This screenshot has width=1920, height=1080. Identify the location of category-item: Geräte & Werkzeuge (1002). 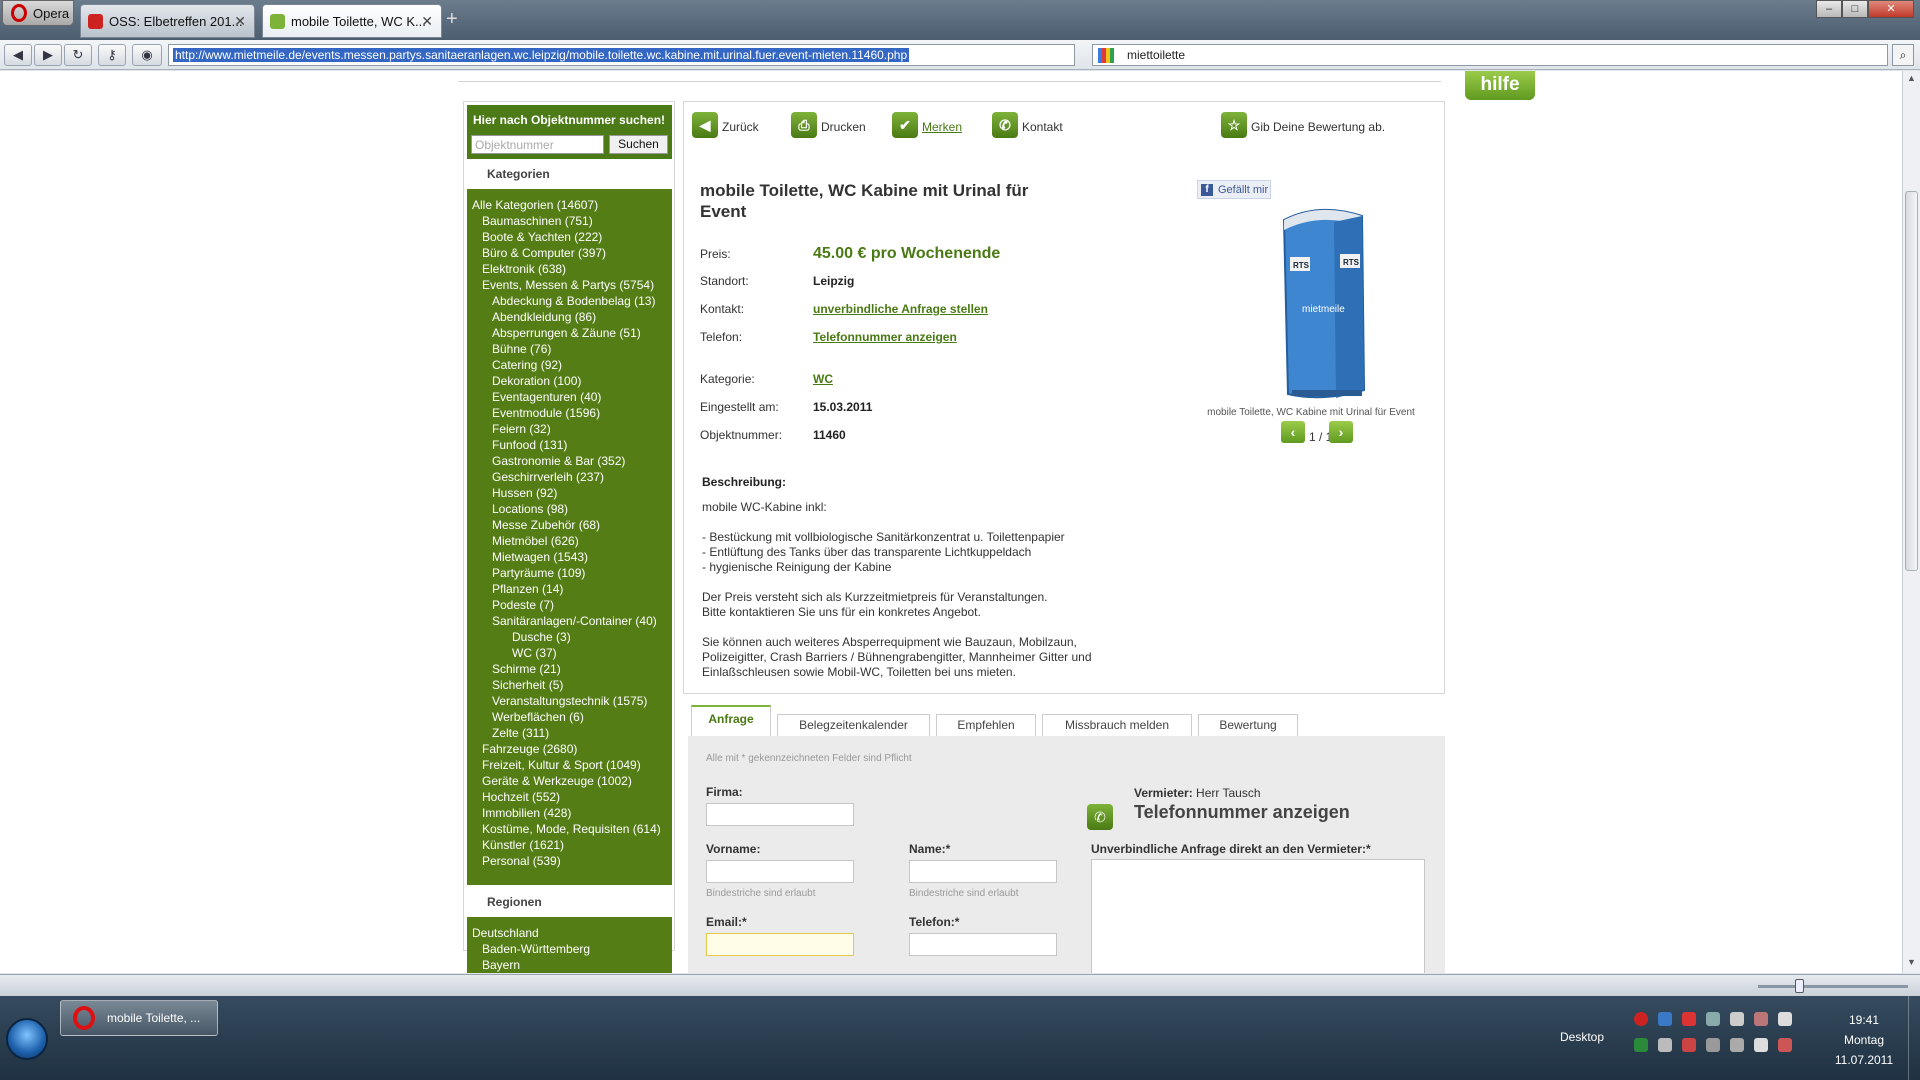
(572, 781).